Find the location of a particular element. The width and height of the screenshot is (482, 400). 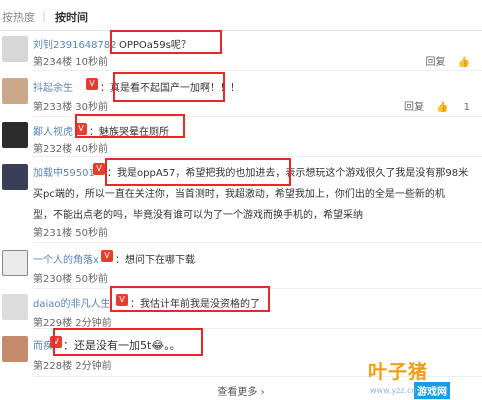

timestamp: 2分钟前 is located at coordinates (93, 366).